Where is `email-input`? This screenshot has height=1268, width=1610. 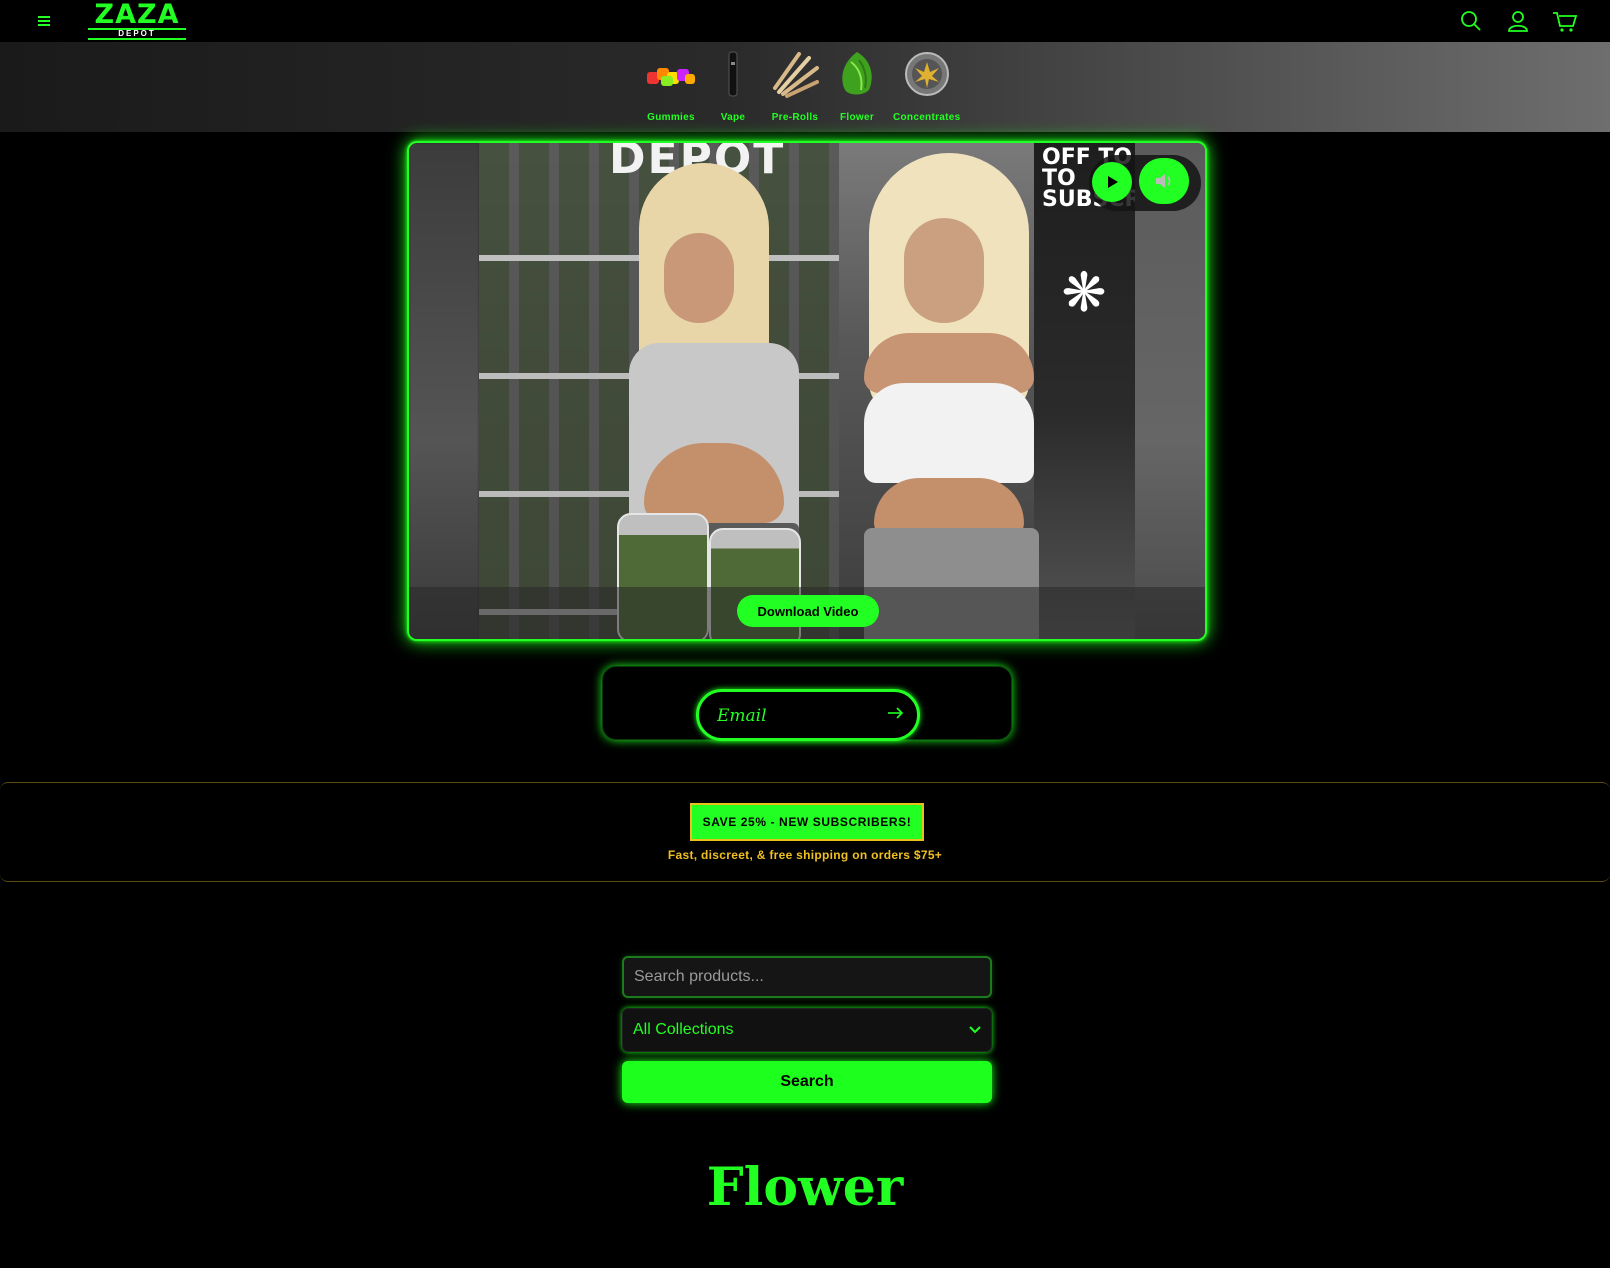 email-input is located at coordinates (792, 716).